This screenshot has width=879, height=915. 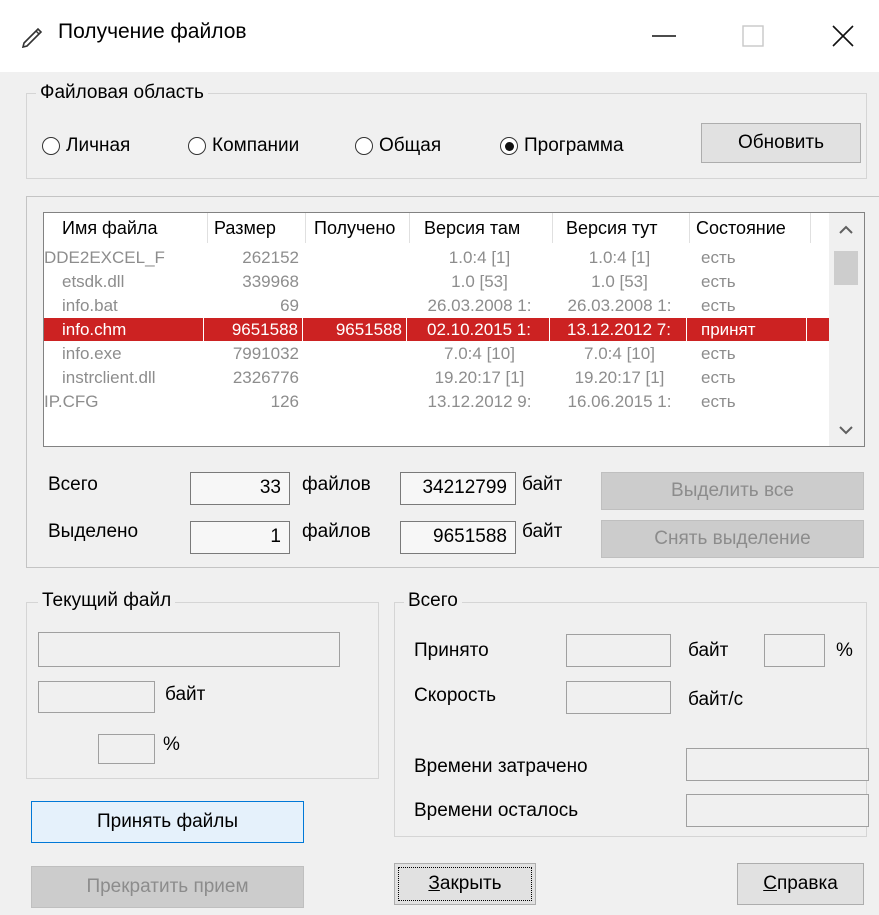 I want to click on remaining-field, so click(x=777, y=810).